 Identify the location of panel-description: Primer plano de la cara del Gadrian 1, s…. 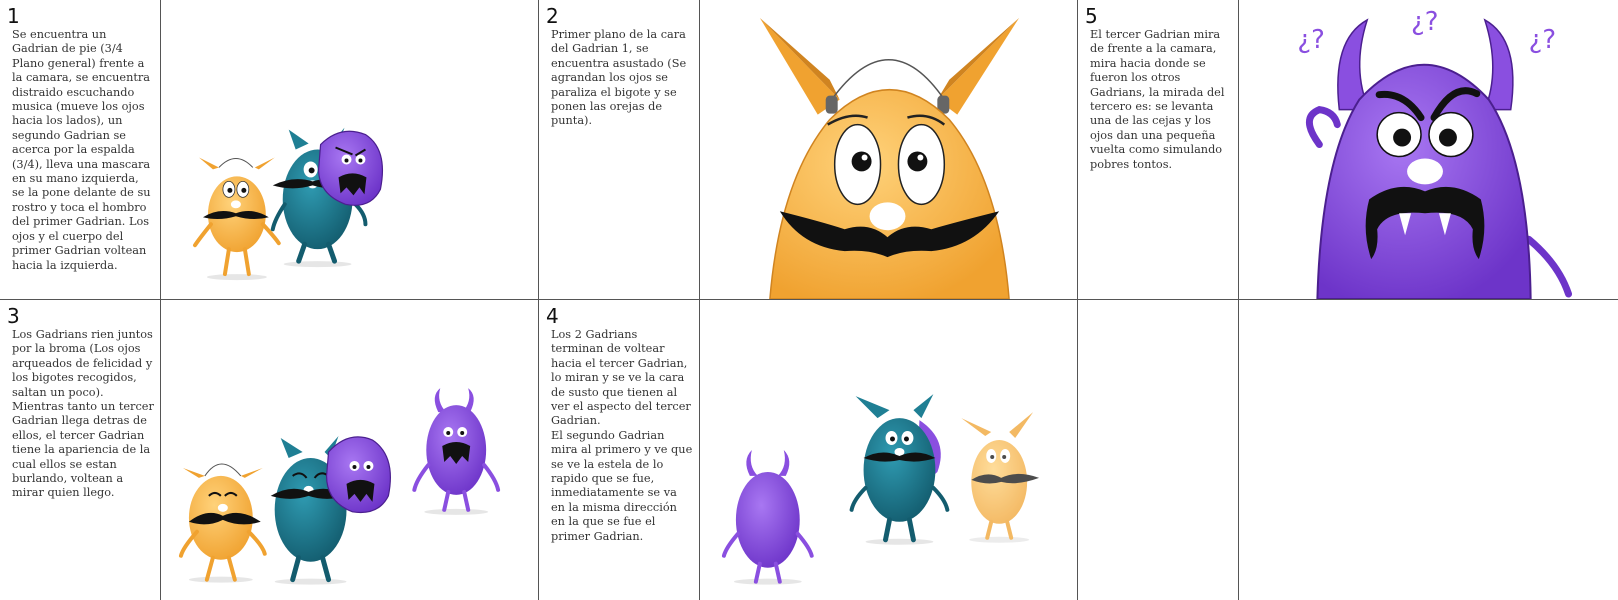
(619, 78).